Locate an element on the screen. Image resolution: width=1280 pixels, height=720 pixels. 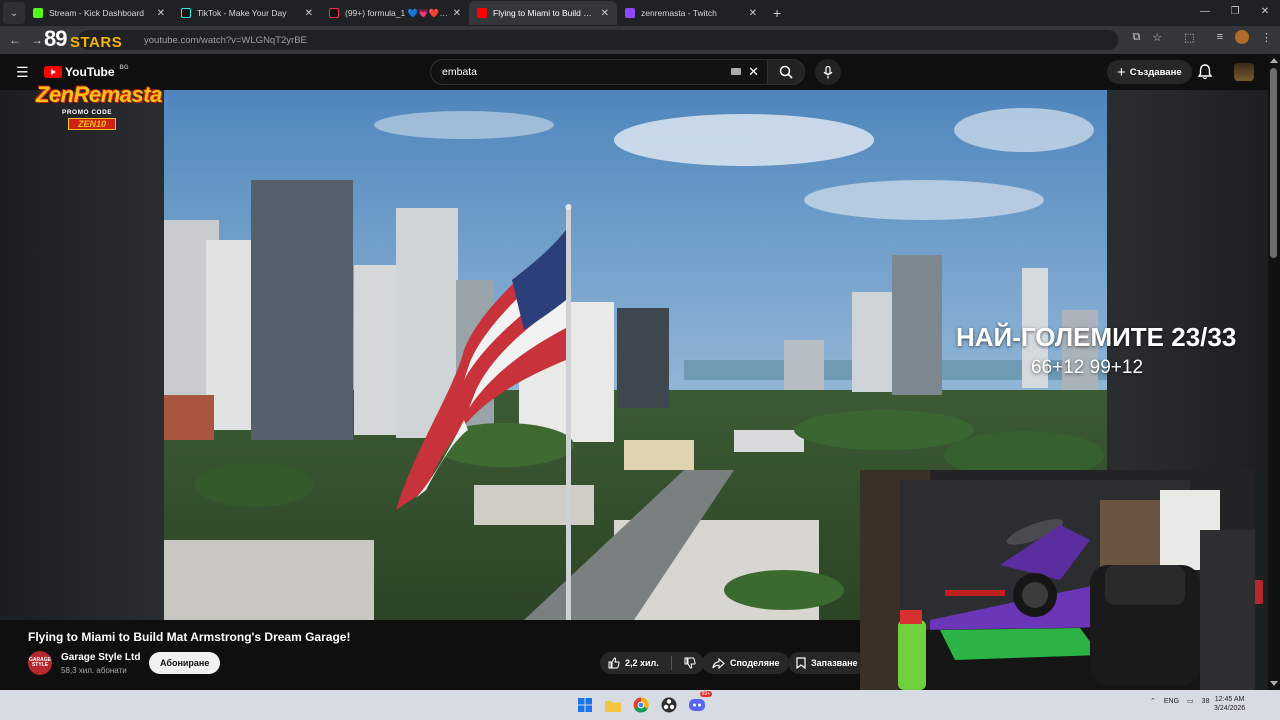
file-explorer-icon is located at coordinates (613, 705).